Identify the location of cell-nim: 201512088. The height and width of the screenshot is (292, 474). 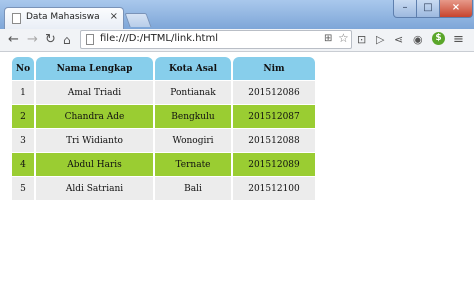
(274, 140).